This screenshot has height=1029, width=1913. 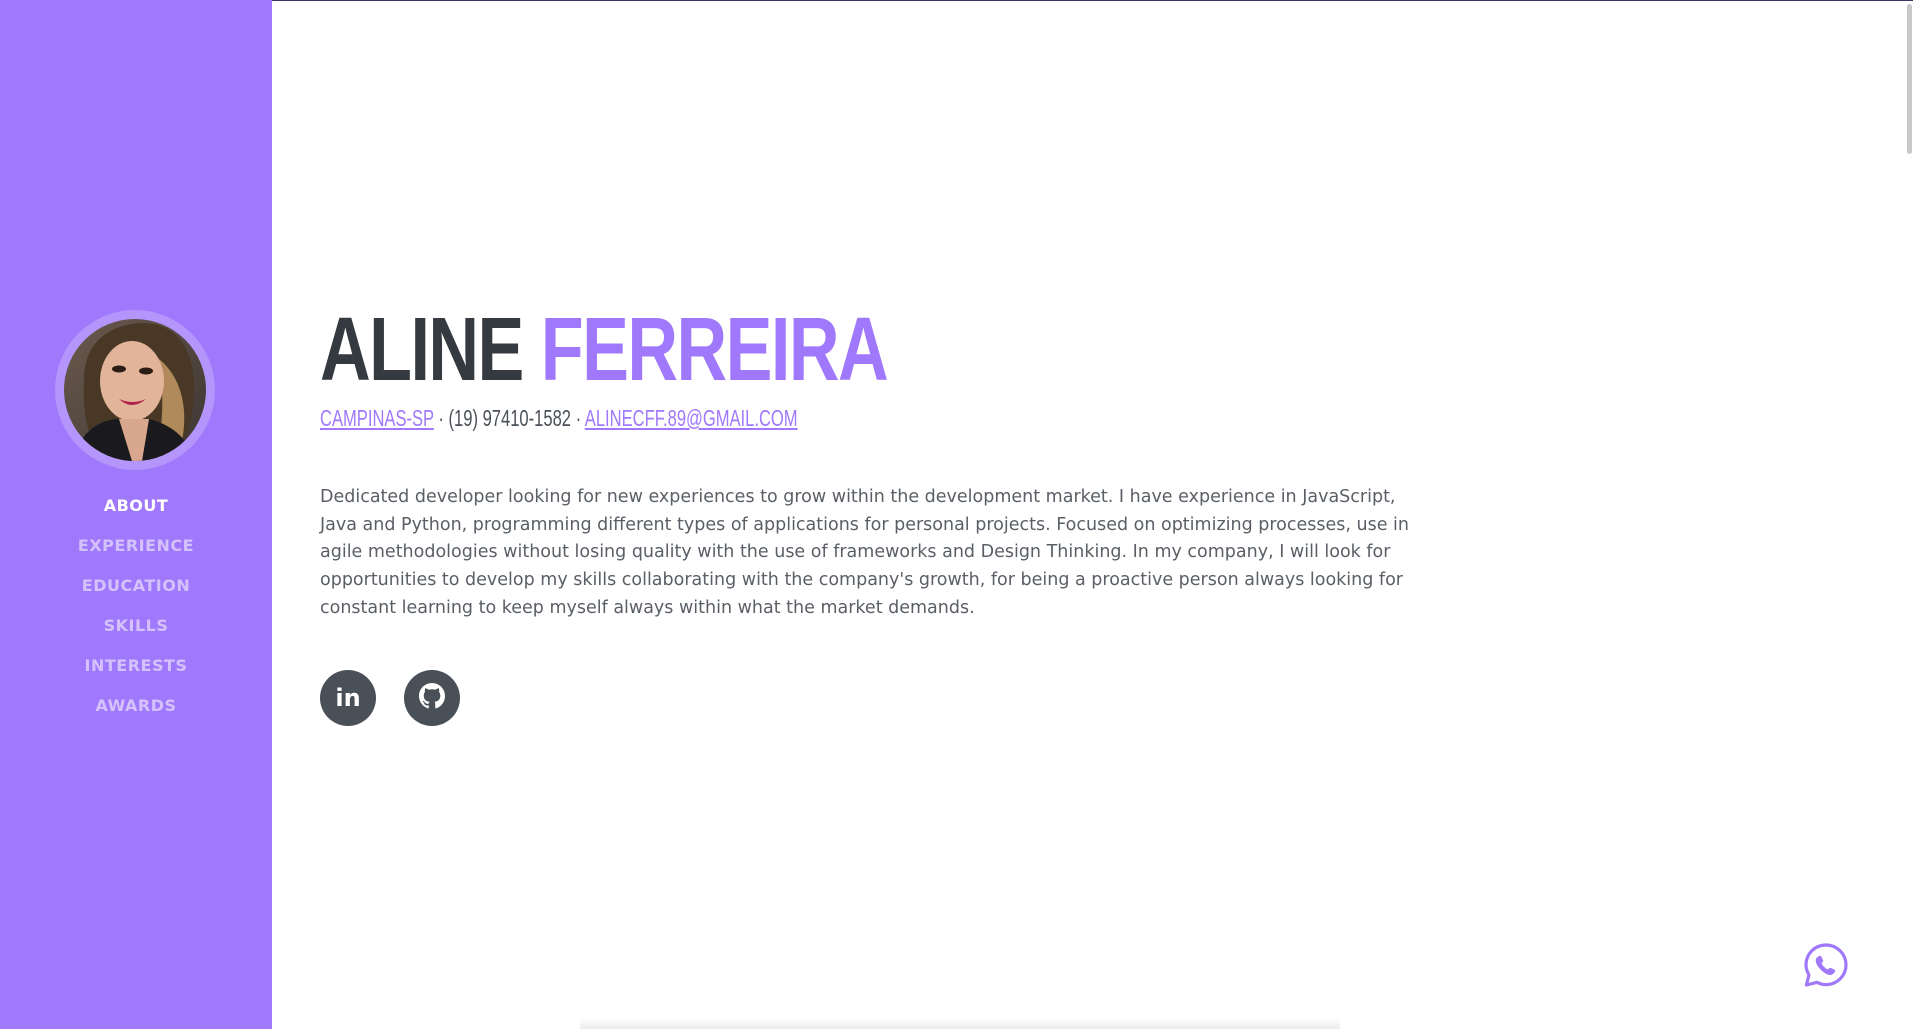 What do you see at coordinates (691, 418) in the screenshot?
I see `email-link: ALINECFF.89@GMAIL.COM` at bounding box center [691, 418].